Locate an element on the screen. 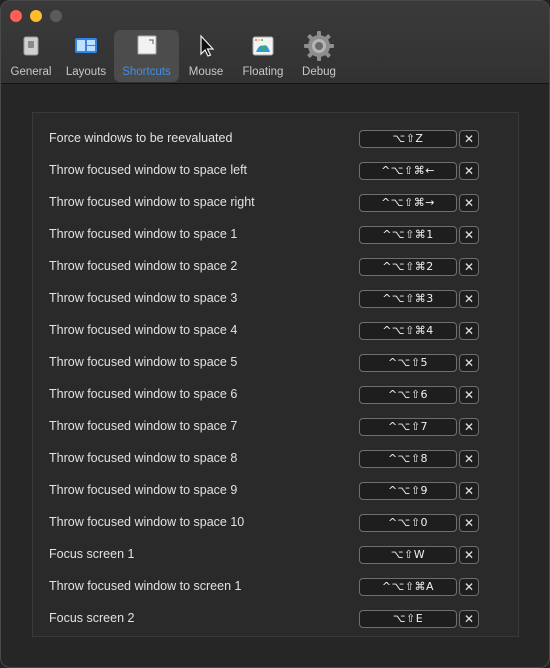 This screenshot has height=668, width=550. tab-debug: Debug is located at coordinates (319, 56).